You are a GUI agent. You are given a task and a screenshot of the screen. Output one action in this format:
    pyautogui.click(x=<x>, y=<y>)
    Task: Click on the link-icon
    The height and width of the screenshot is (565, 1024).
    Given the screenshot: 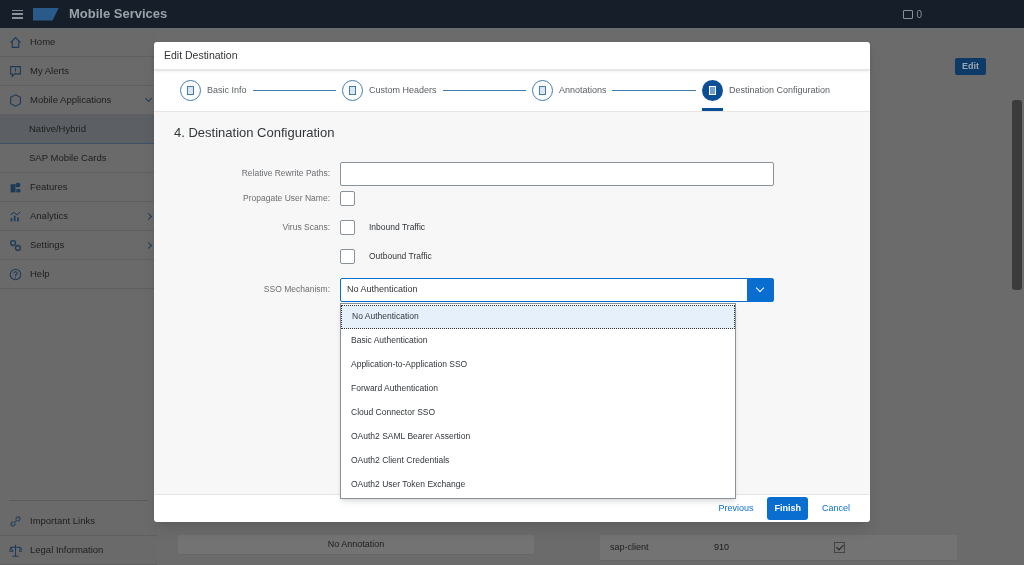 What is the action you would take?
    pyautogui.click(x=15, y=521)
    